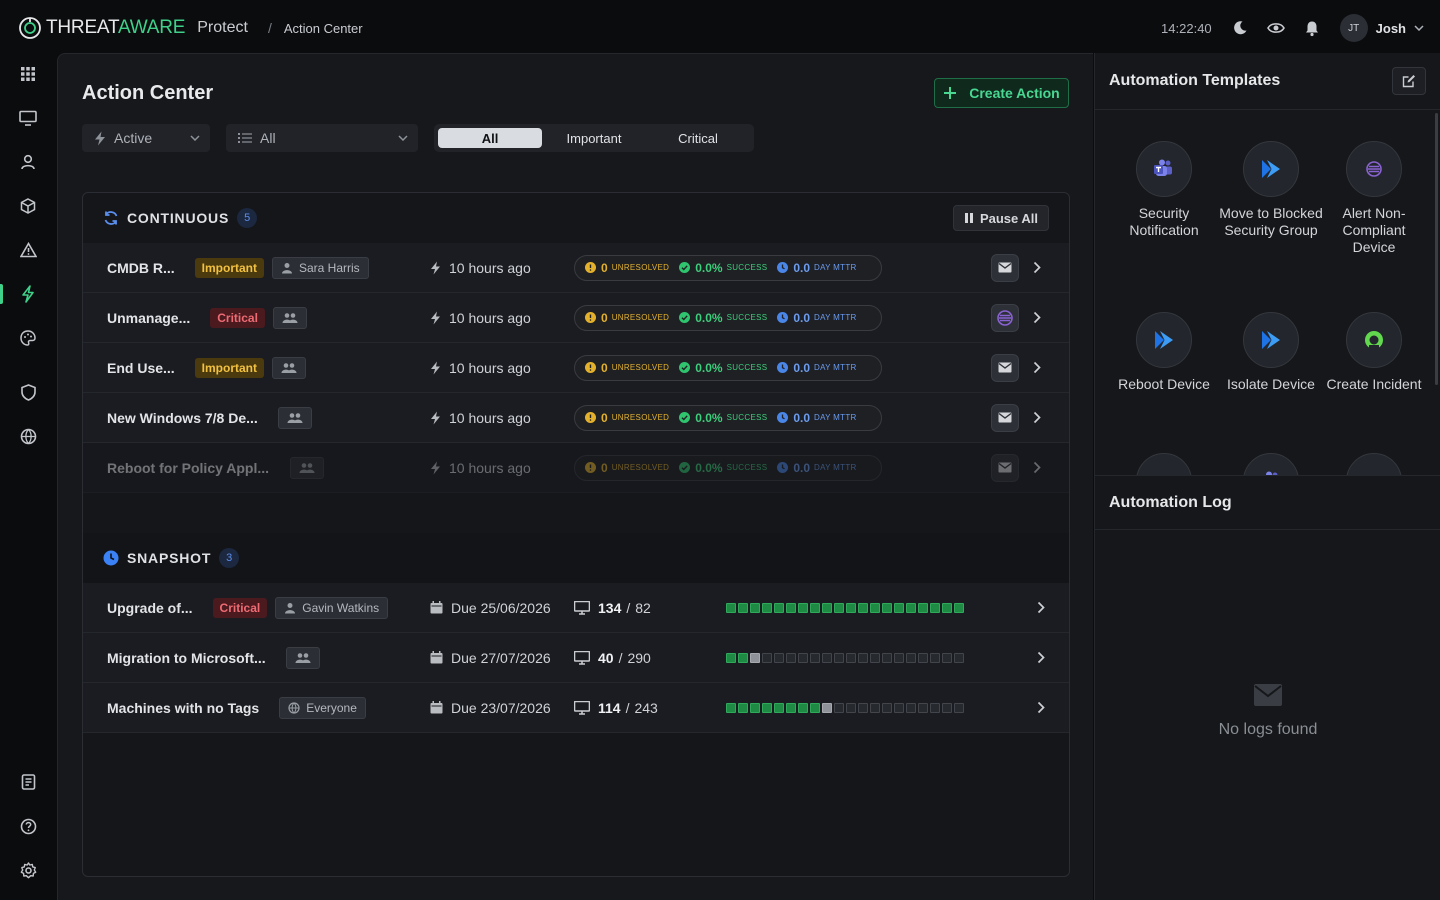 The image size is (1440, 900). What do you see at coordinates (1164, 352) in the screenshot?
I see `template-reboot-device: Reboot Device` at bounding box center [1164, 352].